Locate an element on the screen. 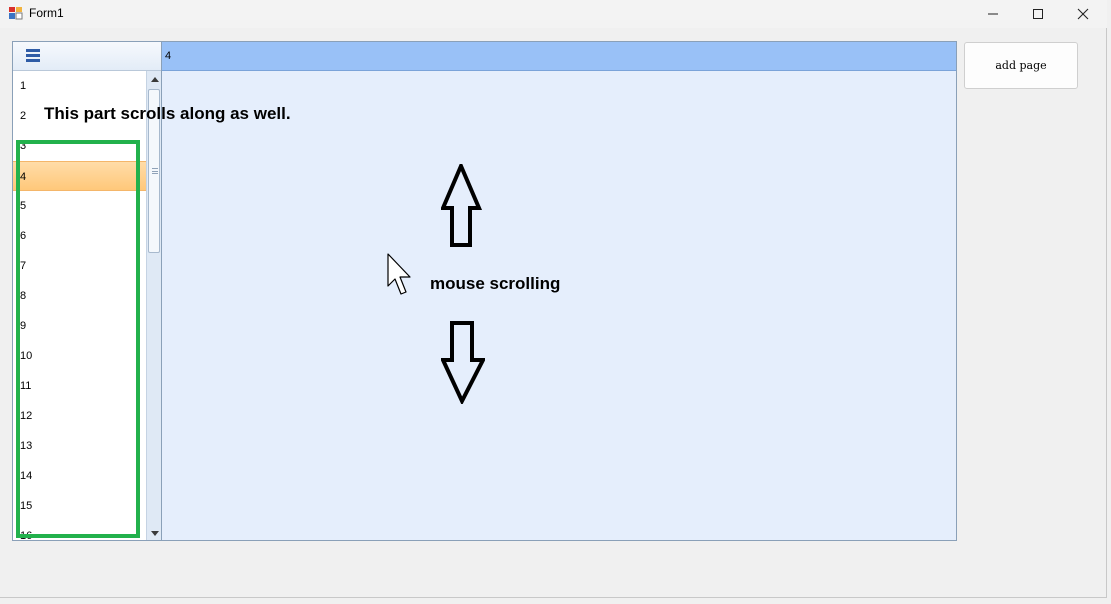  page-header-label: 4 is located at coordinates (168, 56).